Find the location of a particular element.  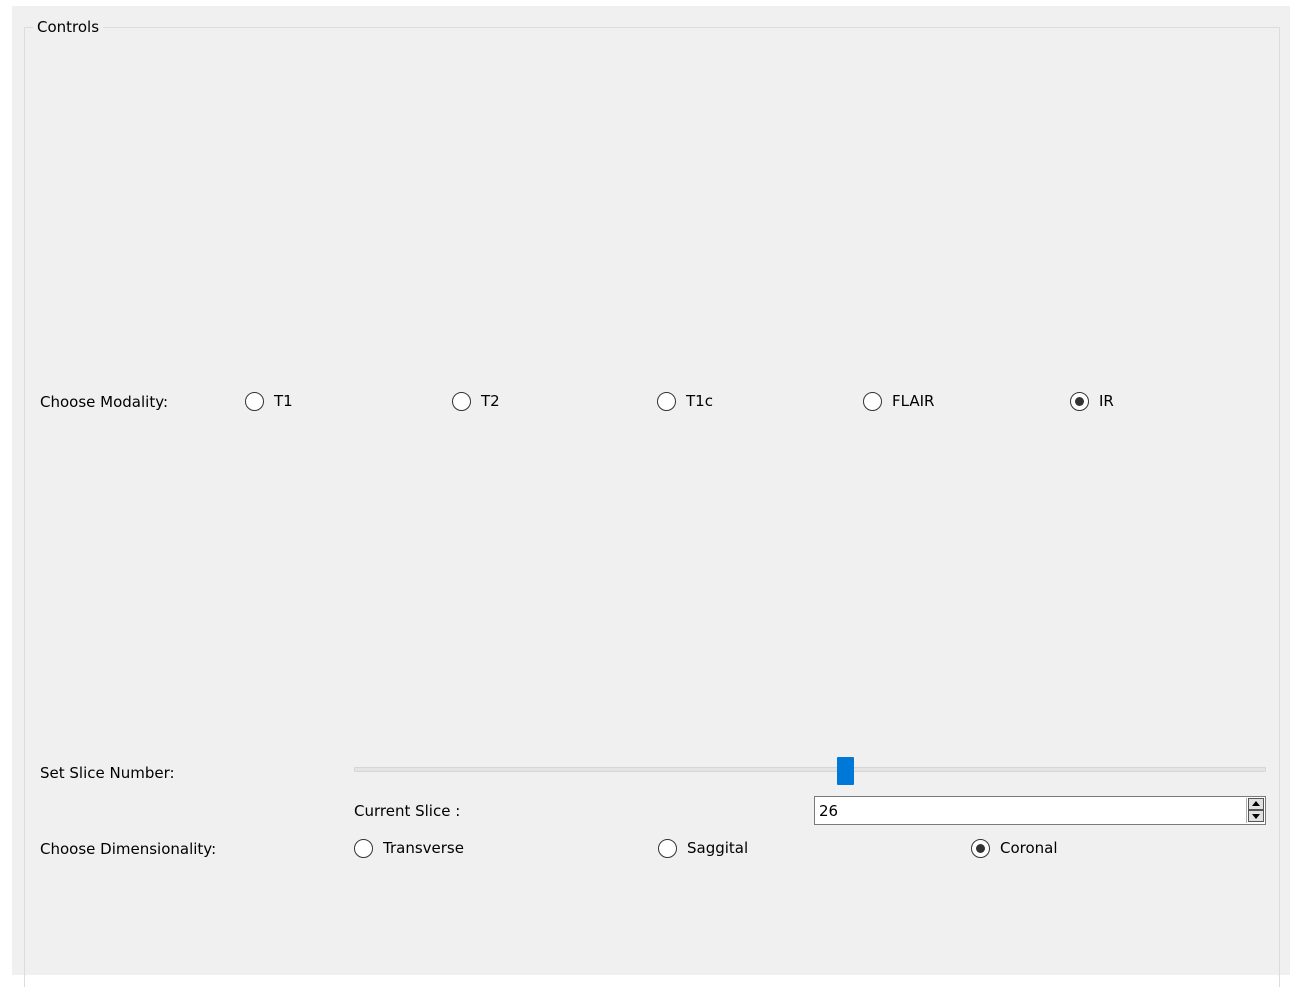

spin-up-button is located at coordinates (1256, 804).